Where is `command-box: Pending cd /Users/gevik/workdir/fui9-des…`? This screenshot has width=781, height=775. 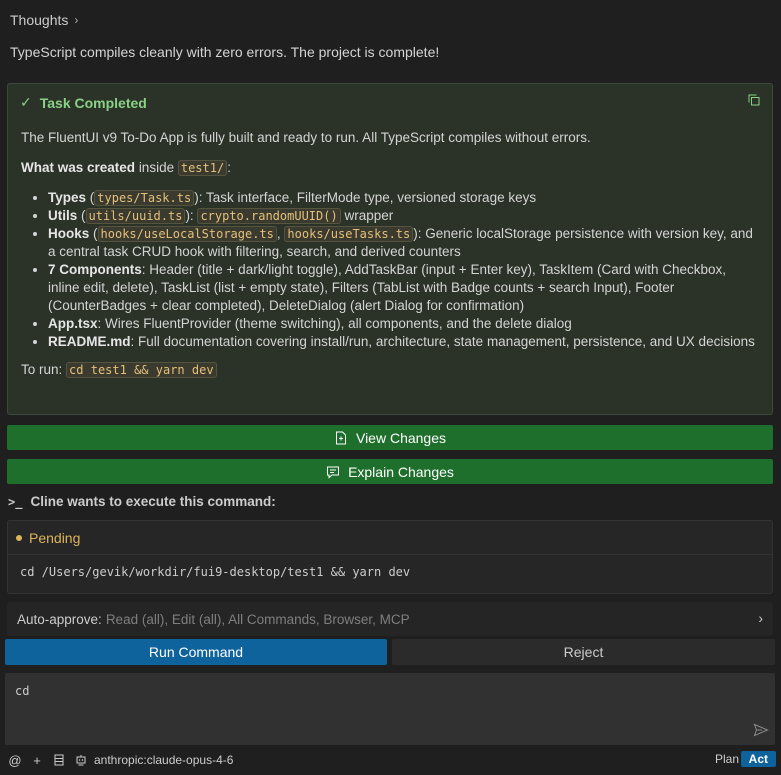
command-box: Pending cd /Users/gevik/workdir/fui9-des… is located at coordinates (390, 557).